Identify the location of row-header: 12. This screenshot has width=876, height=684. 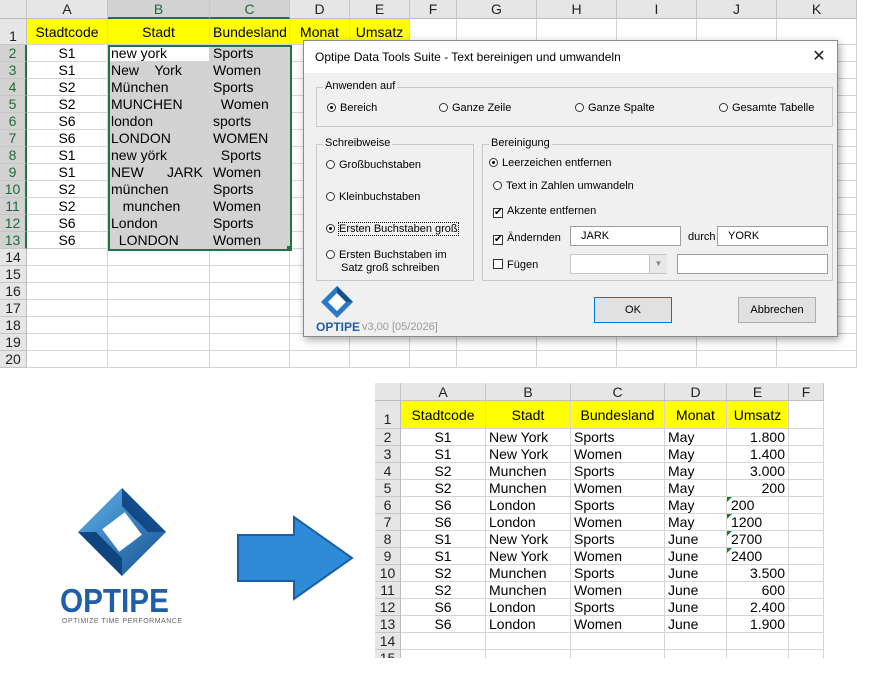
(388, 607).